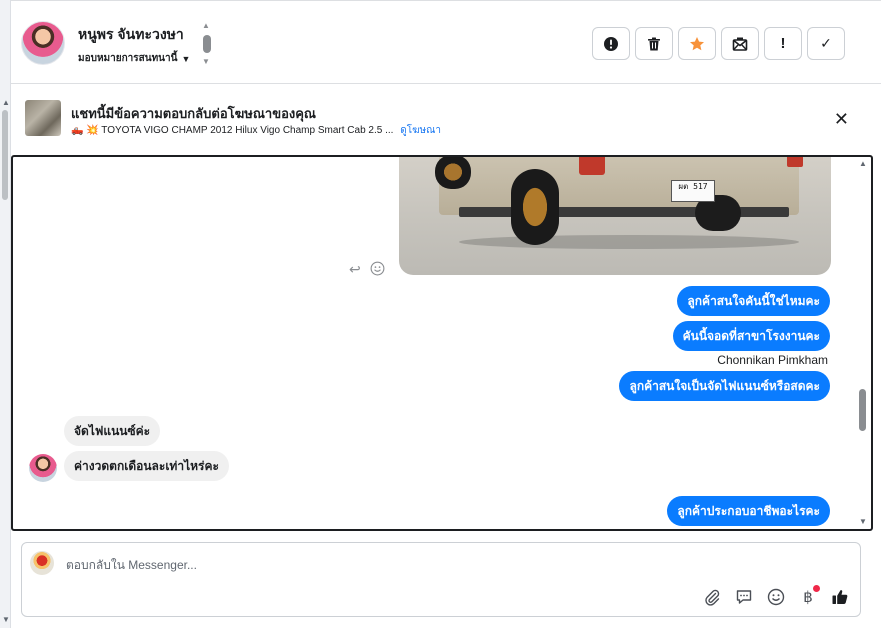  What do you see at coordinates (693, 191) in the screenshot?
I see `photo-license-plate: ผต 517` at bounding box center [693, 191].